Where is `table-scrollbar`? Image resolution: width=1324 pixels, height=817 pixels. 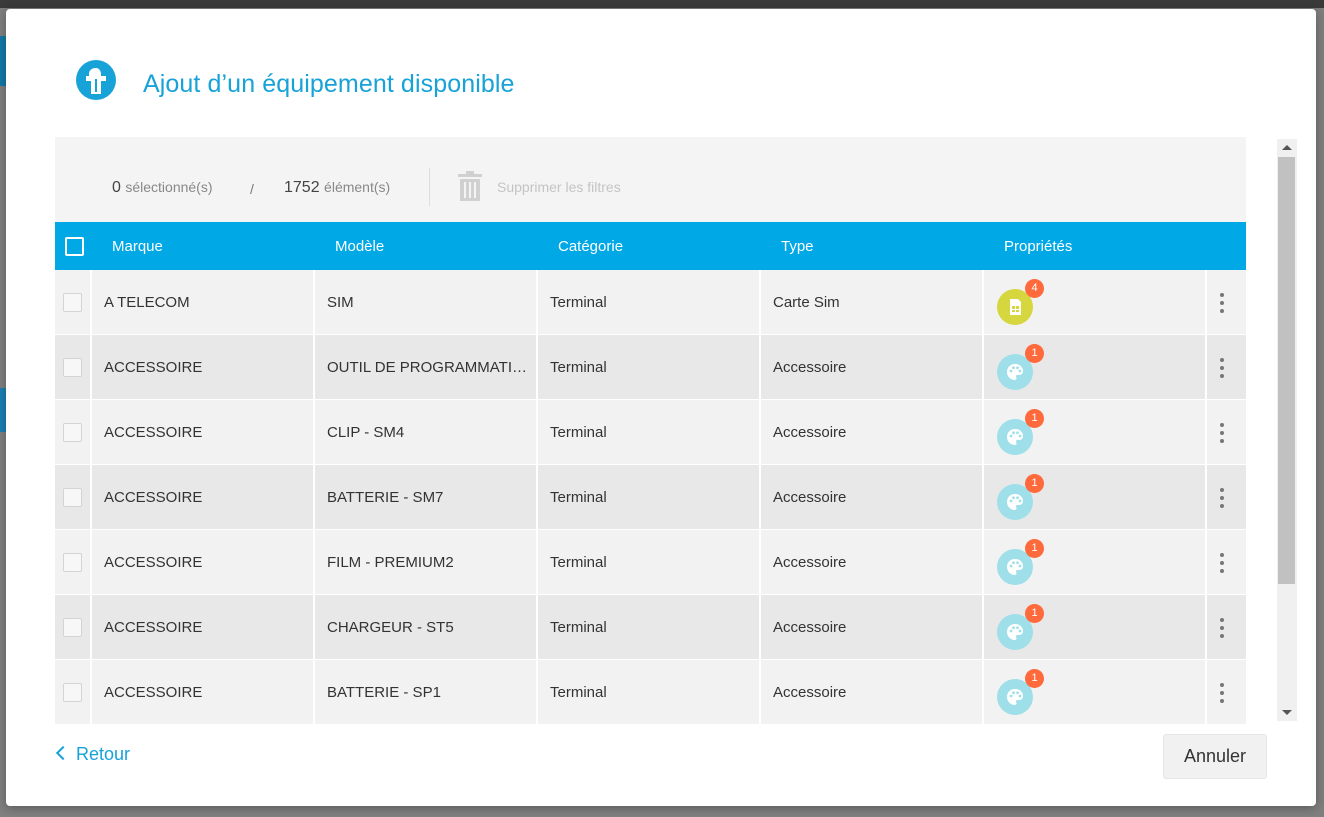 table-scrollbar is located at coordinates (1287, 430).